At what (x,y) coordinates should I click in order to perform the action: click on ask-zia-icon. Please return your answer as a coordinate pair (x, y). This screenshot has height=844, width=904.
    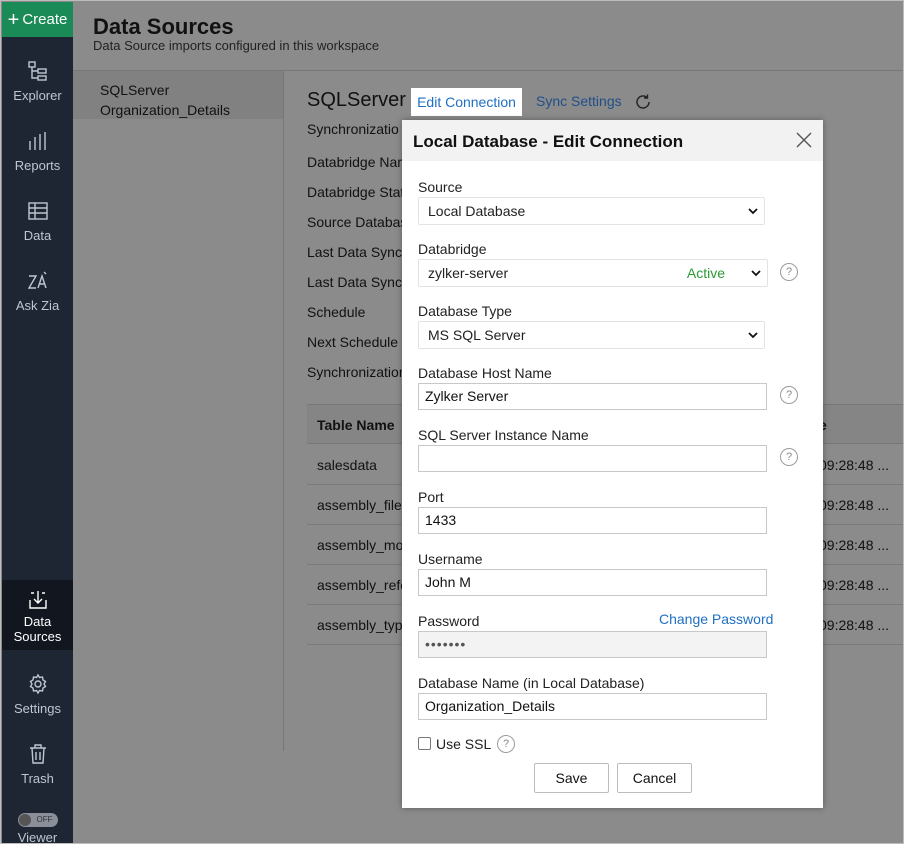
    Looking at the image, I should click on (38, 281).